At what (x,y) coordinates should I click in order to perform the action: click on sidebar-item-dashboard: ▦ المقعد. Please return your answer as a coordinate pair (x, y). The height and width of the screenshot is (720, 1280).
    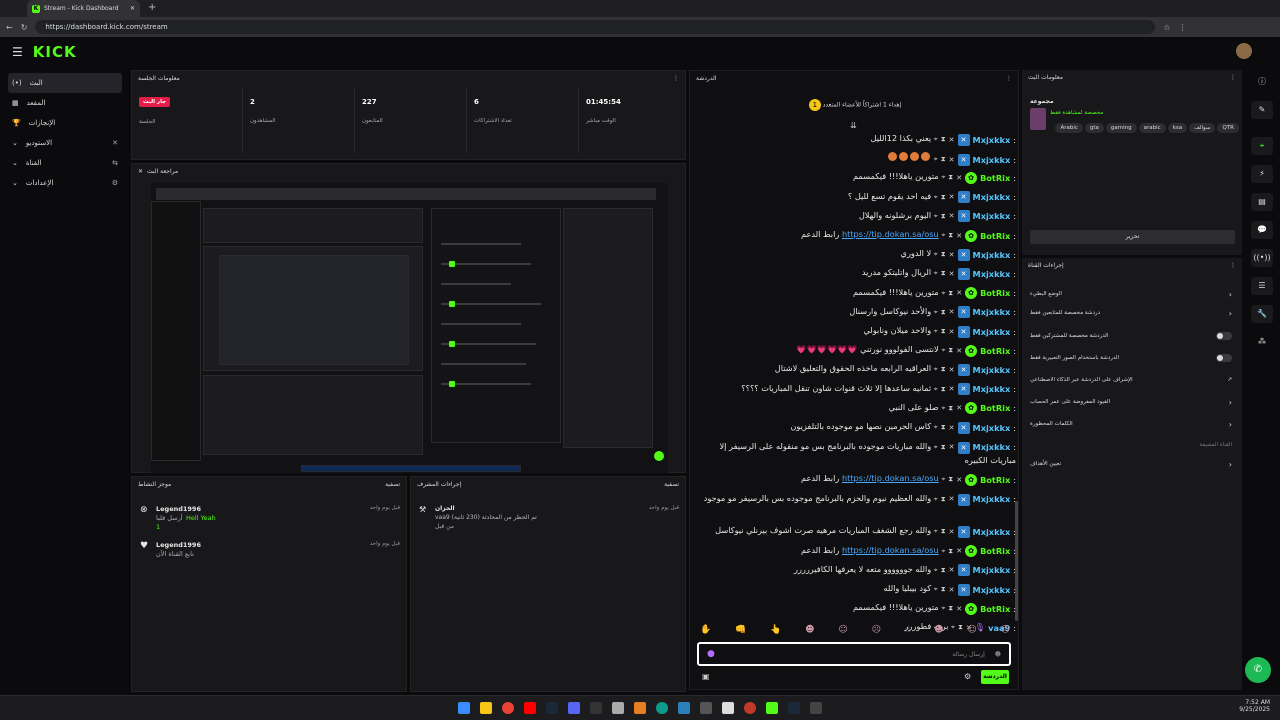
    Looking at the image, I should click on (65, 103).